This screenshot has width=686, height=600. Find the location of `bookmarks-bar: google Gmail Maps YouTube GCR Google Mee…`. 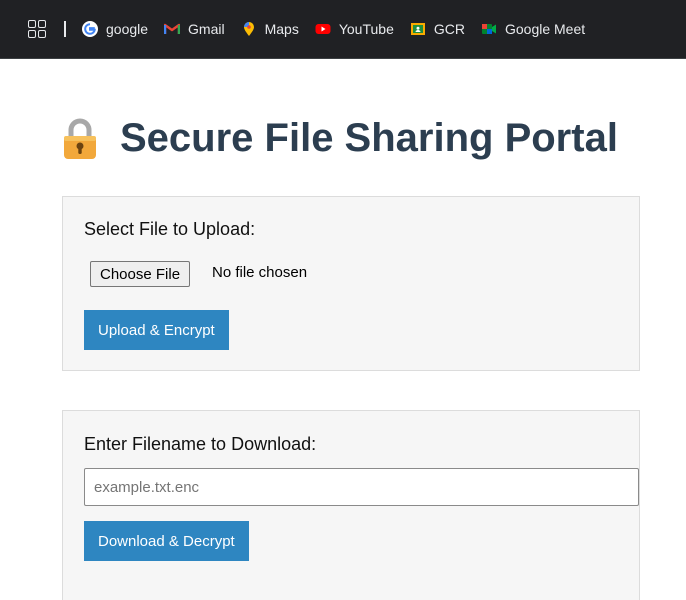

bookmarks-bar: google Gmail Maps YouTube GCR Google Mee… is located at coordinates (343, 29).